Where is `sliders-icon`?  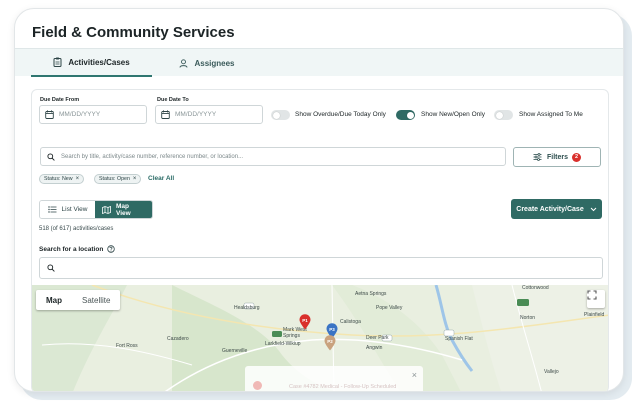
sliders-icon is located at coordinates (537, 157).